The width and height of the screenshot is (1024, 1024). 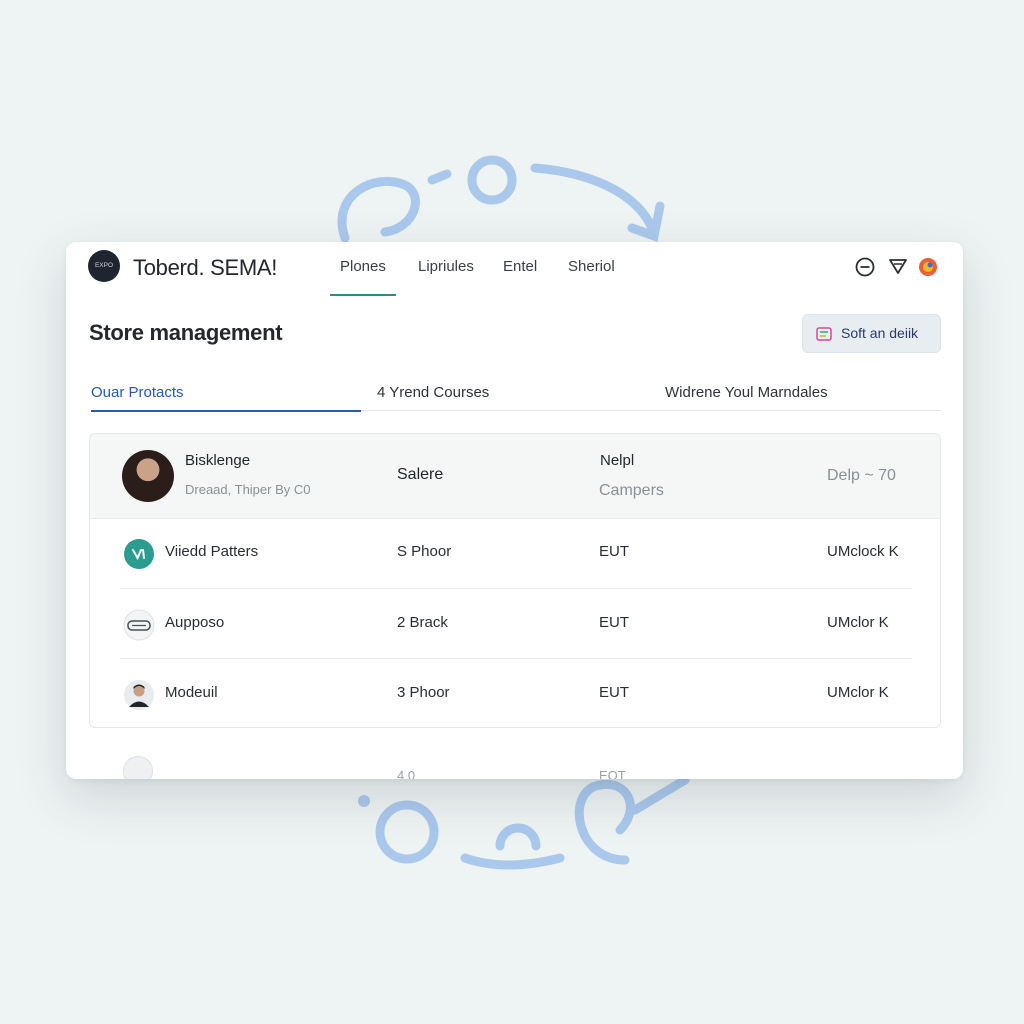 I want to click on row-col-2: 3 Phoor, so click(x=423, y=692).